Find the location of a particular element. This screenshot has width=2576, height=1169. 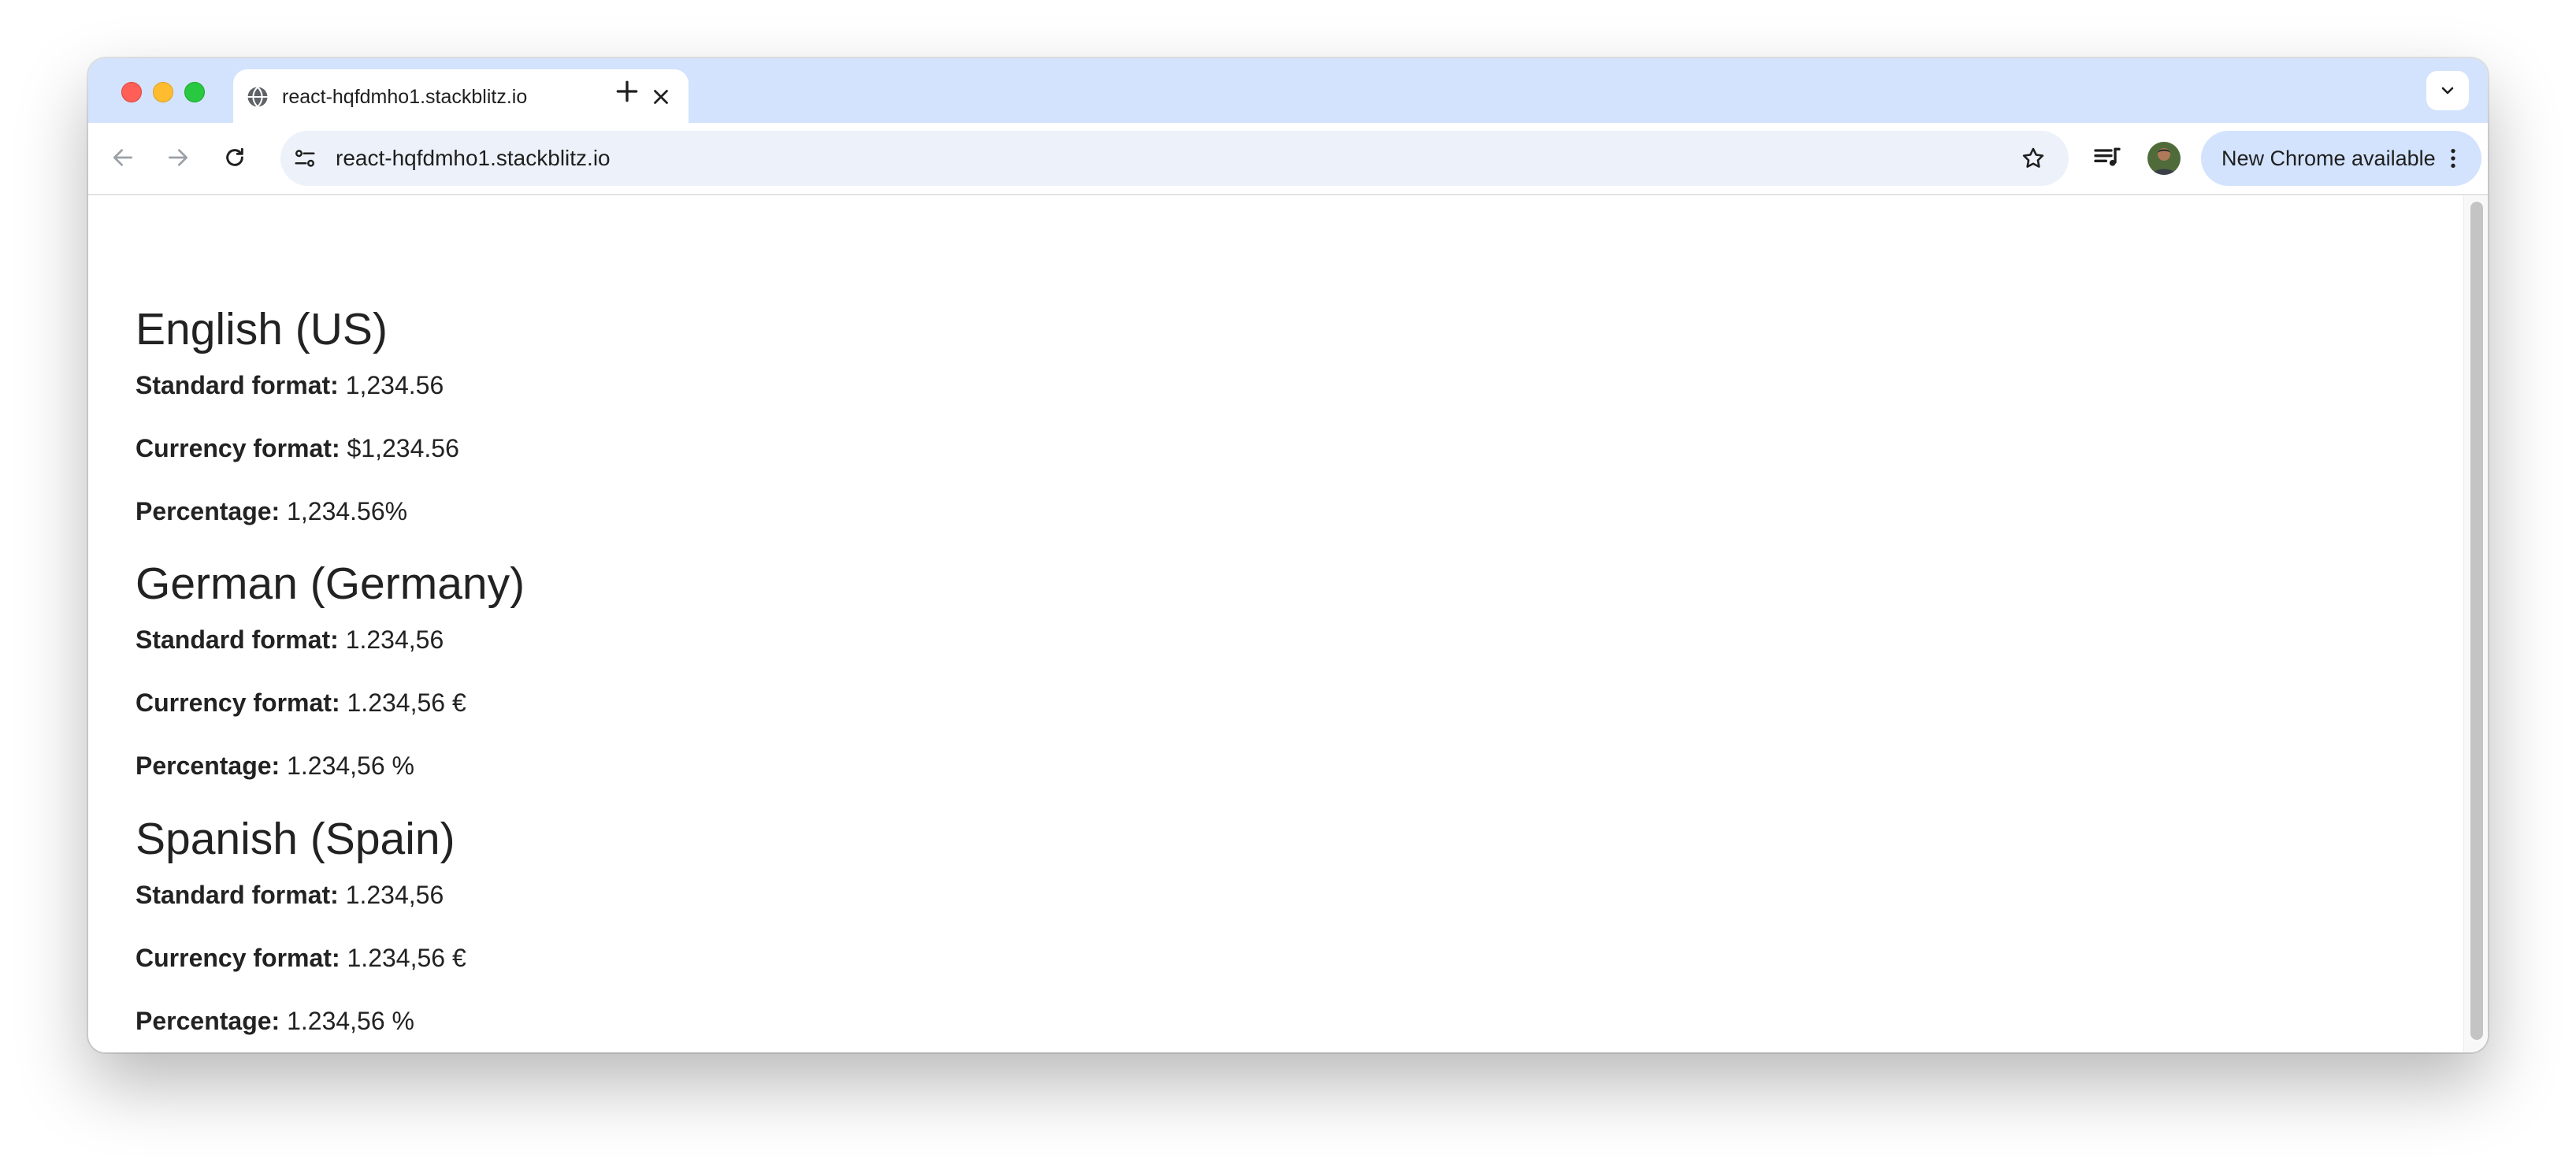

row-value: $1,234.56 is located at coordinates (403, 448).